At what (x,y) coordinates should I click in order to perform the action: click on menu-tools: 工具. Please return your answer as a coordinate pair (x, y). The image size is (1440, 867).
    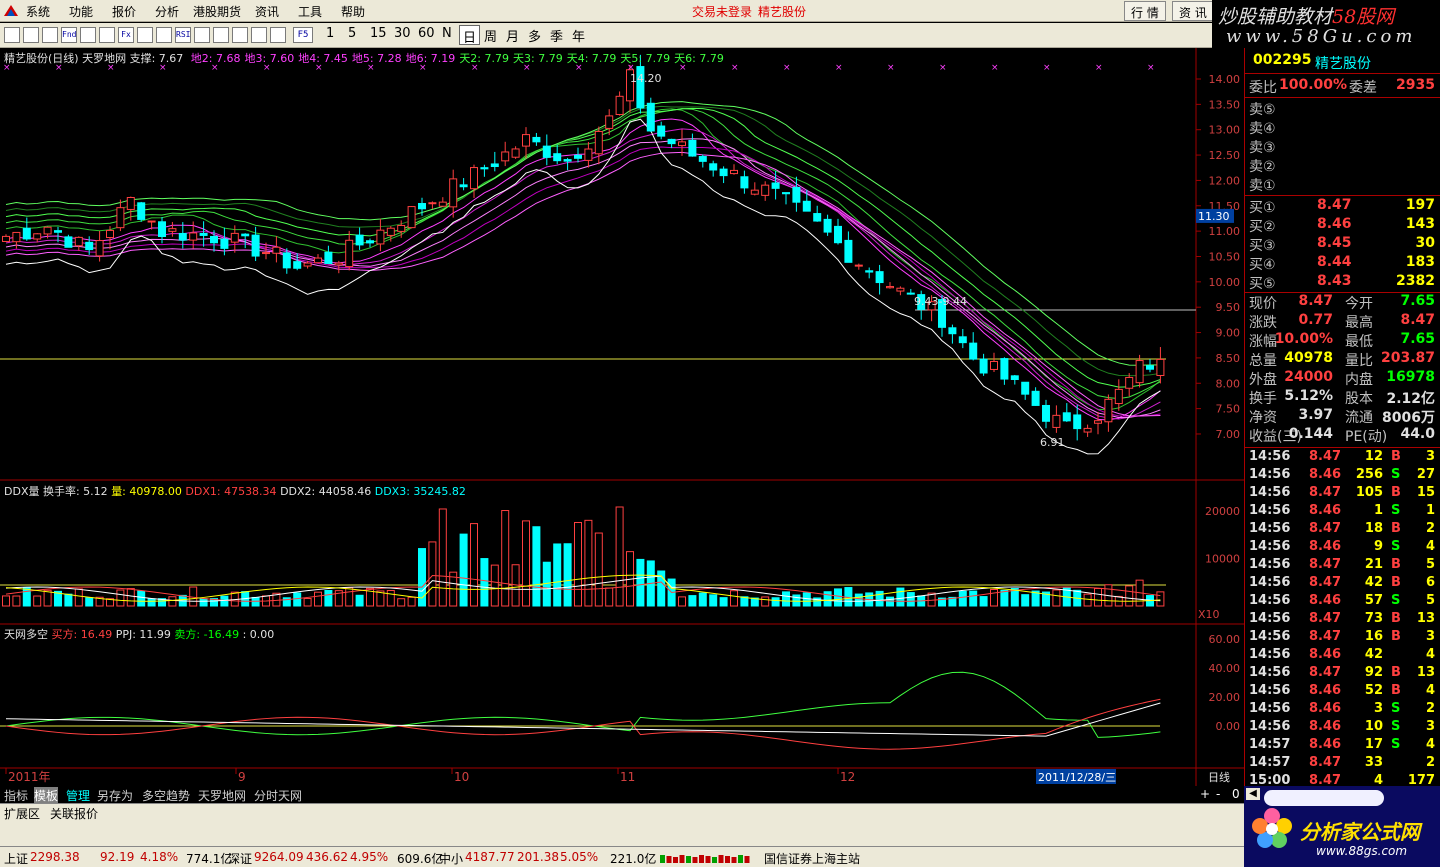
    Looking at the image, I should click on (310, 11).